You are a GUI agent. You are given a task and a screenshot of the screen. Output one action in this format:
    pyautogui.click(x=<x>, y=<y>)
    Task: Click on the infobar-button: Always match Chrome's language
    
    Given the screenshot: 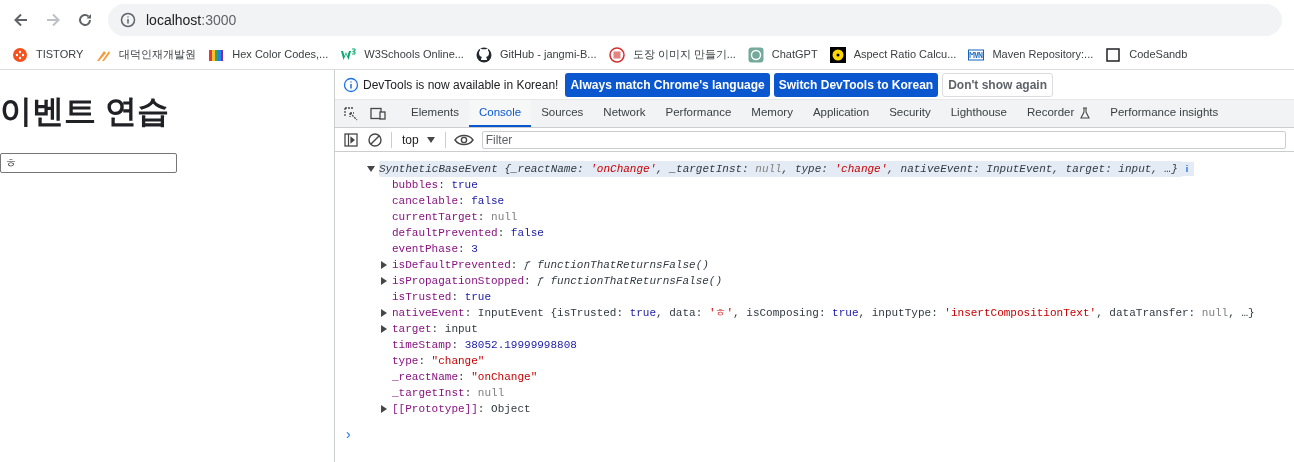 What is the action you would take?
    pyautogui.click(x=667, y=84)
    